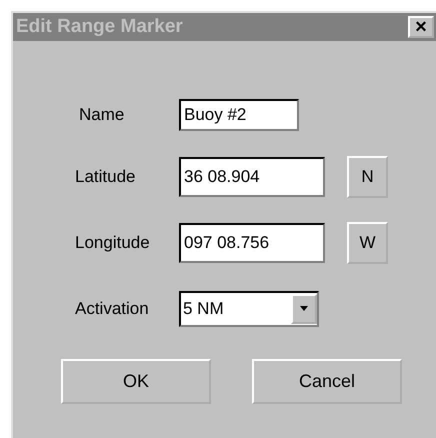 Image resolution: width=436 pixels, height=438 pixels. Describe the element at coordinates (112, 309) in the screenshot. I see `field-label: Activation` at that location.